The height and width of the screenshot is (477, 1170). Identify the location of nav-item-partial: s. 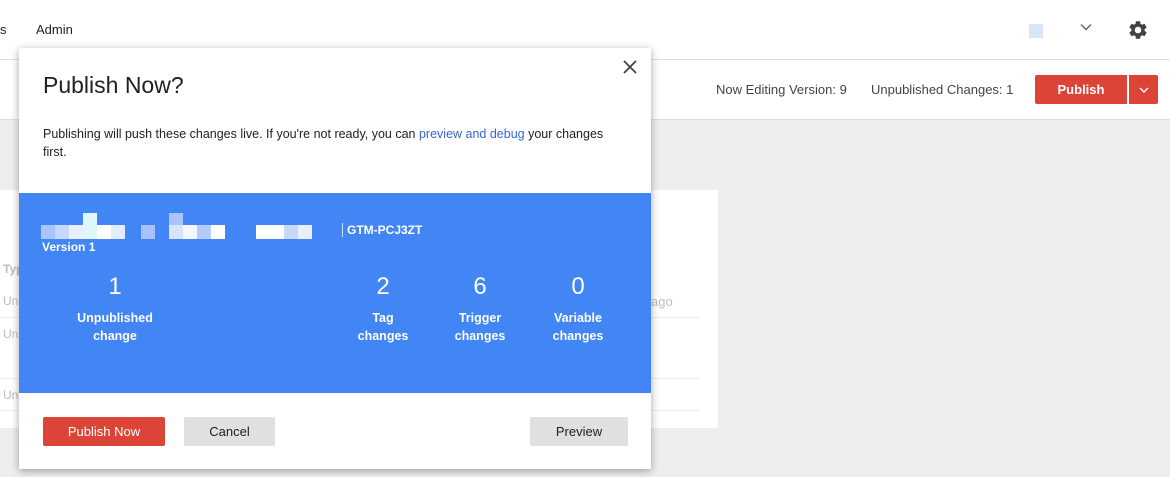
(3, 29).